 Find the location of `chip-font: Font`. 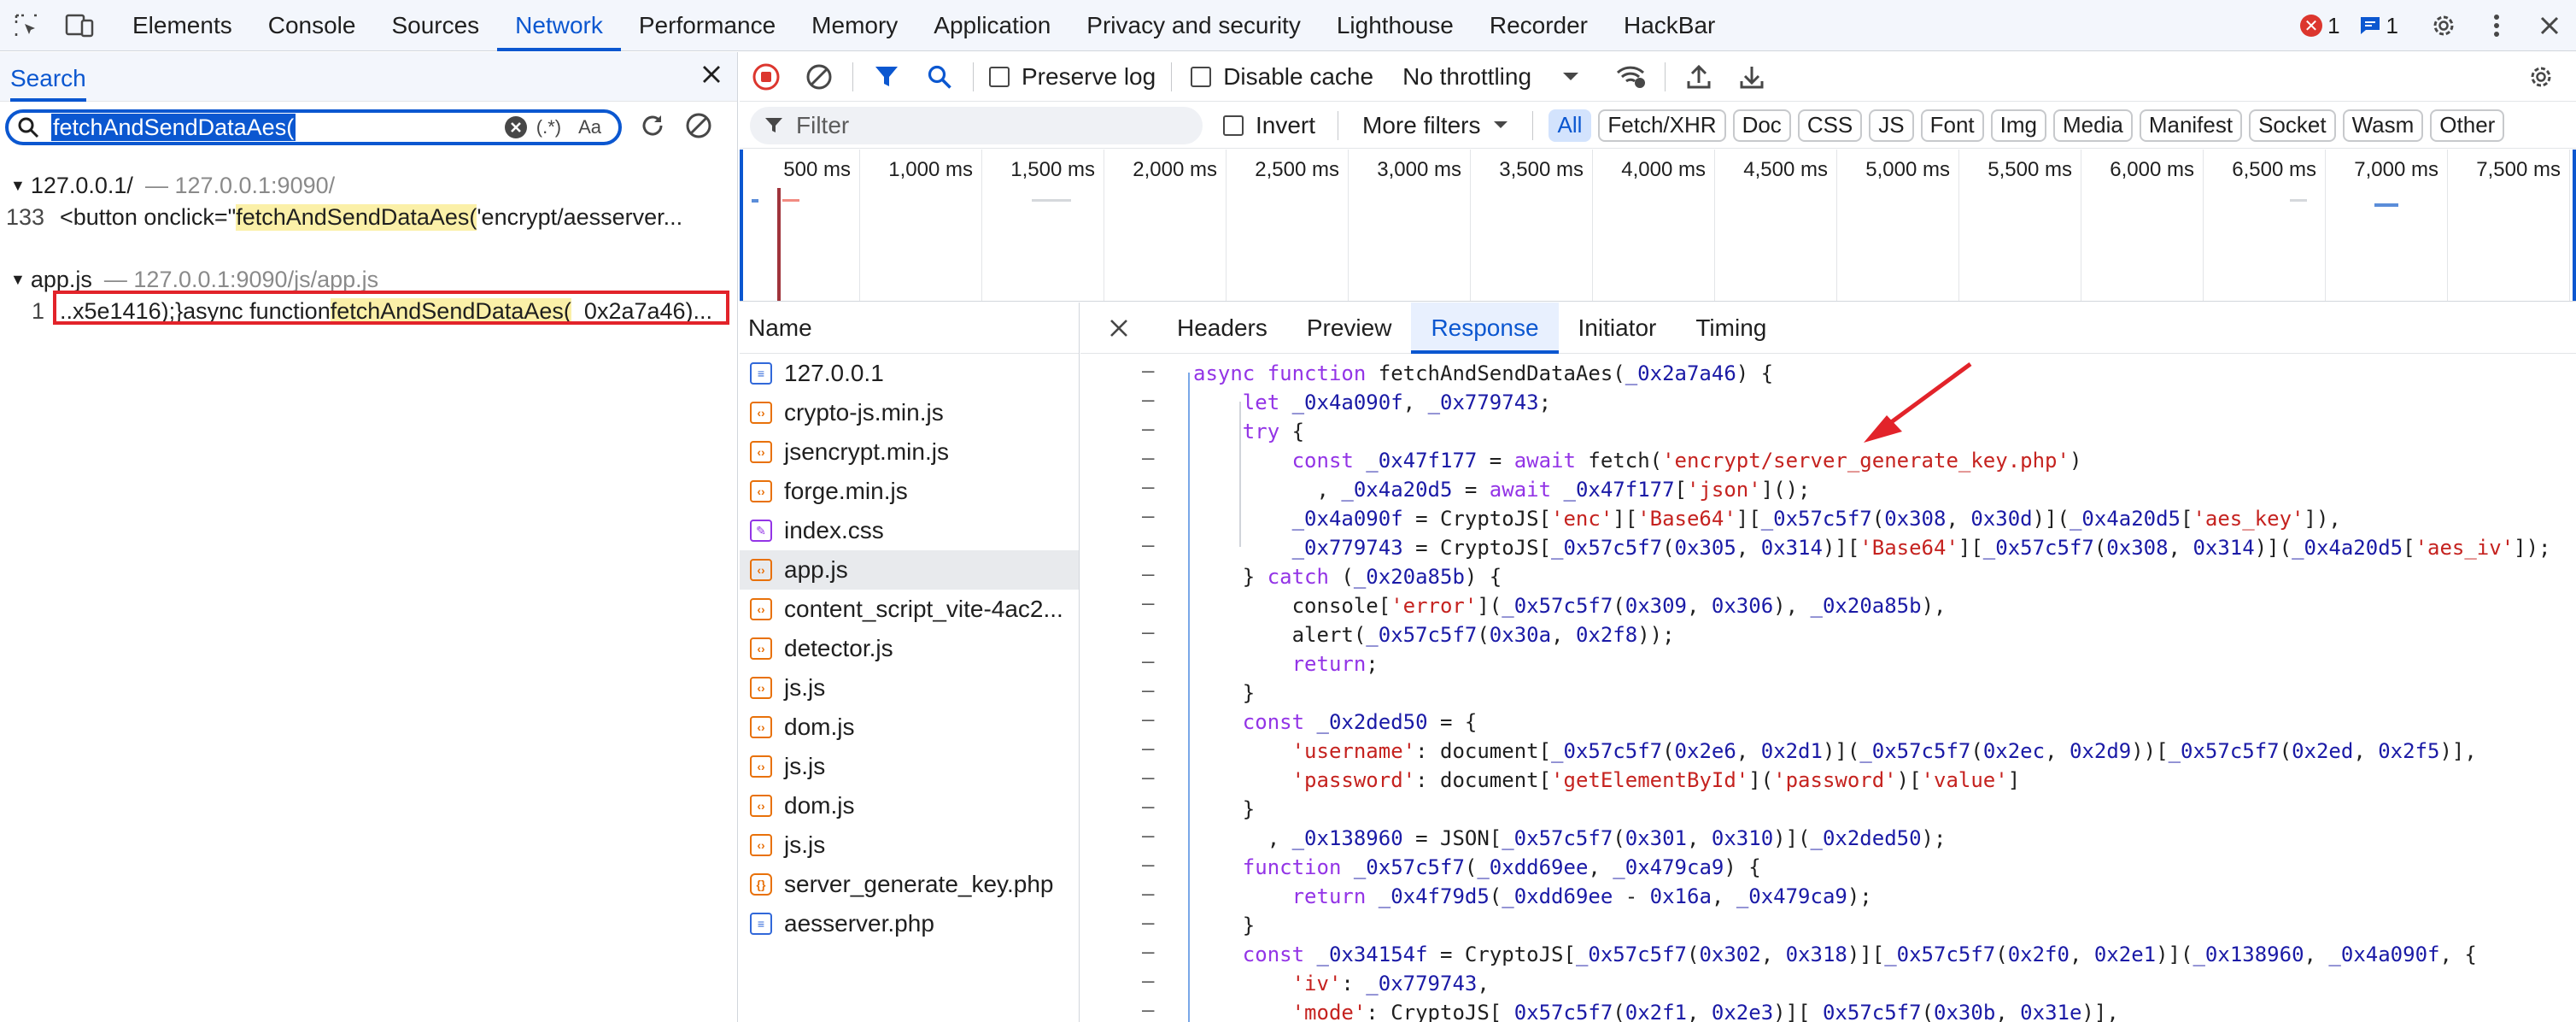

chip-font: Font is located at coordinates (1952, 125).